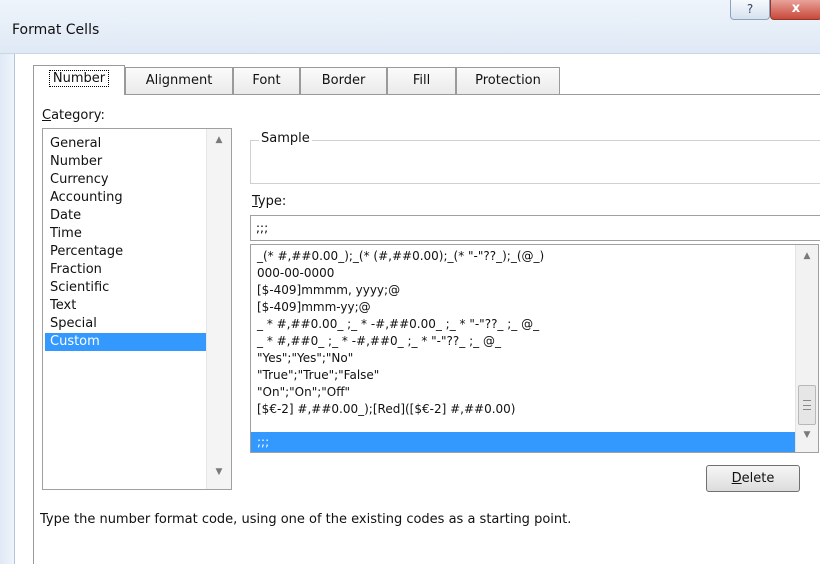 Image resolution: width=820 pixels, height=564 pixels. I want to click on format-list-scrollbar: ▲ ▼, so click(806, 348).